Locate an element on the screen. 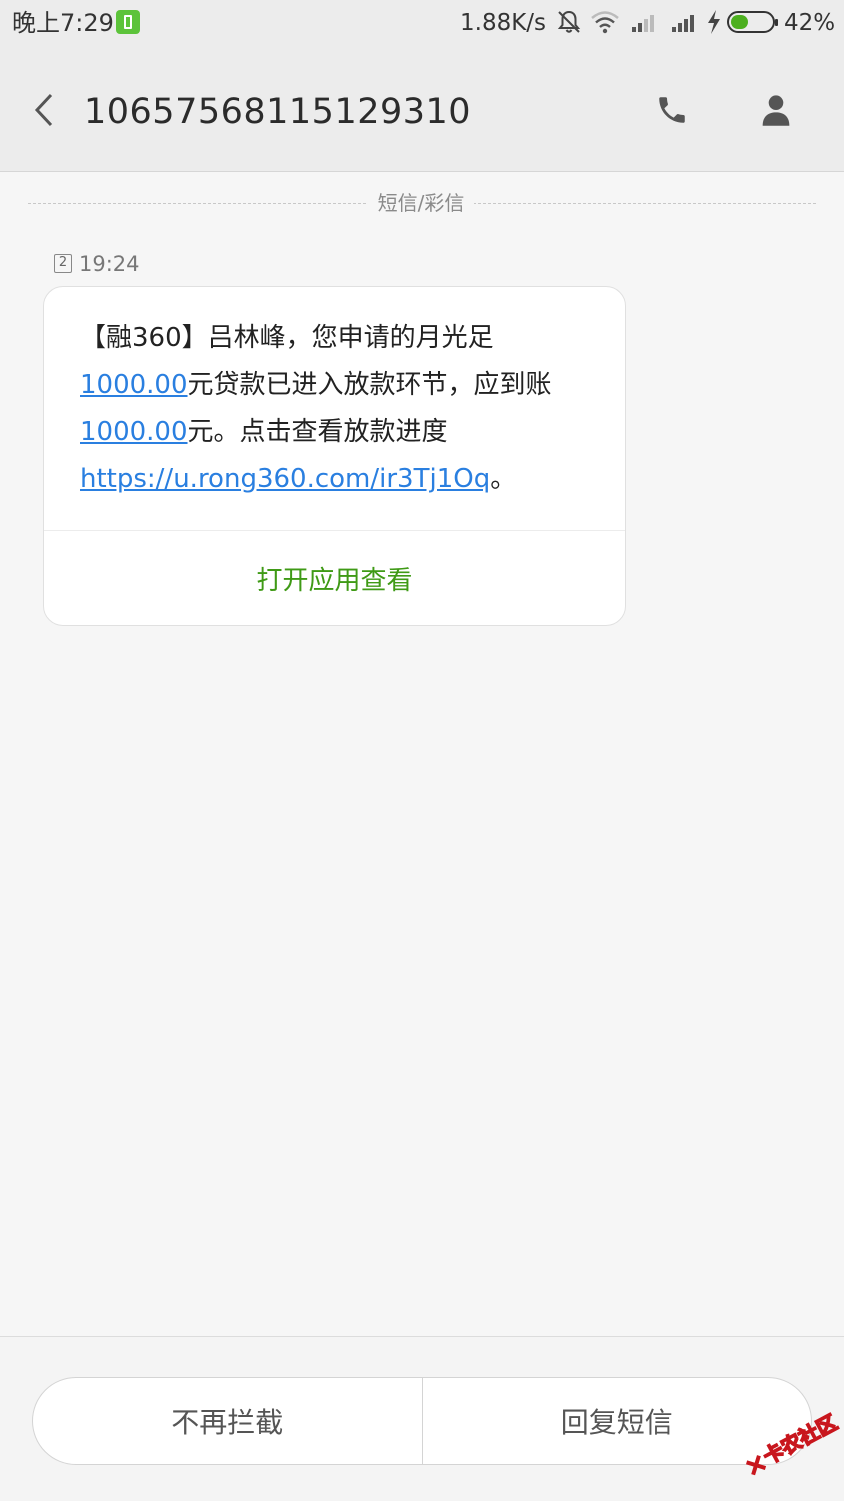 The height and width of the screenshot is (1501, 844). divider-label: 短信/彩信 is located at coordinates (421, 203).